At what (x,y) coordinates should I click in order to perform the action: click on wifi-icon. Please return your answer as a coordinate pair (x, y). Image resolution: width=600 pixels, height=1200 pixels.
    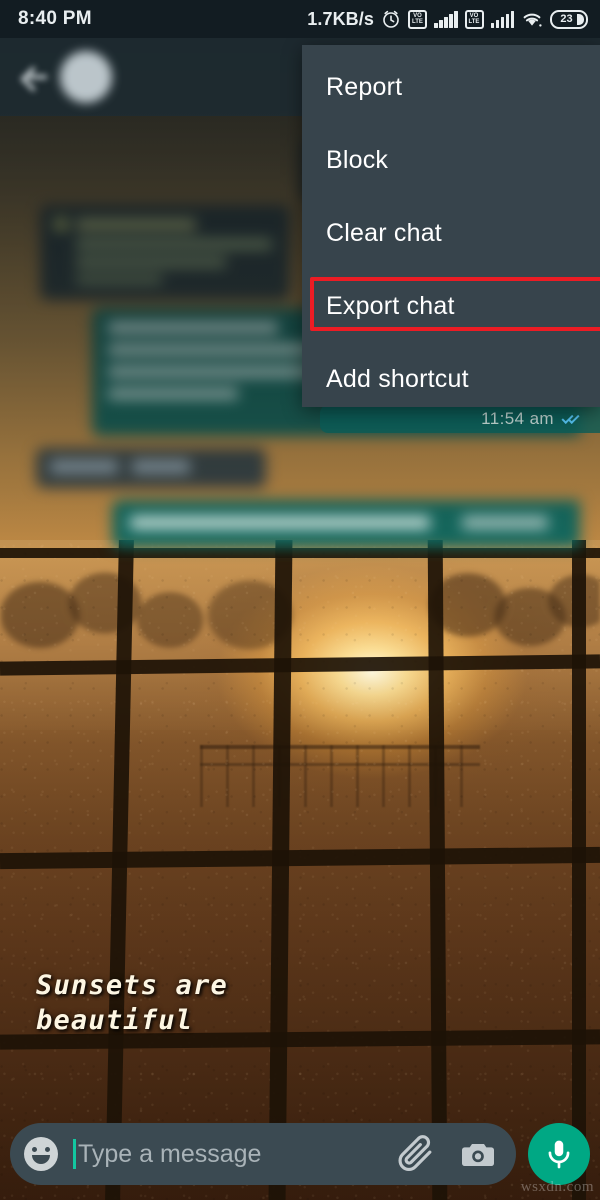
    Looking at the image, I should click on (532, 19).